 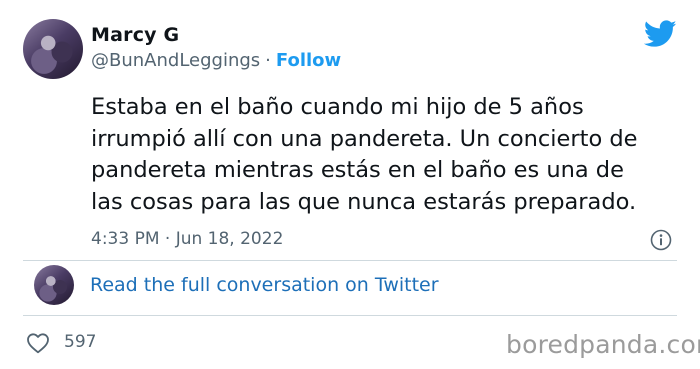 What do you see at coordinates (135, 35) in the screenshot?
I see `author-name: Marcy G` at bounding box center [135, 35].